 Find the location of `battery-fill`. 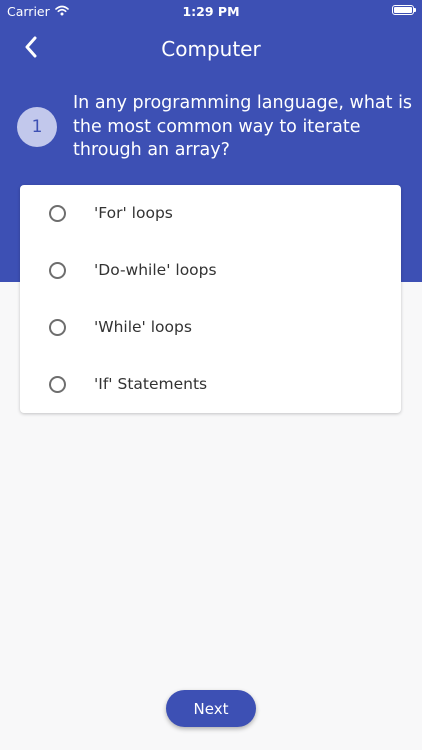

battery-fill is located at coordinates (403, 10).